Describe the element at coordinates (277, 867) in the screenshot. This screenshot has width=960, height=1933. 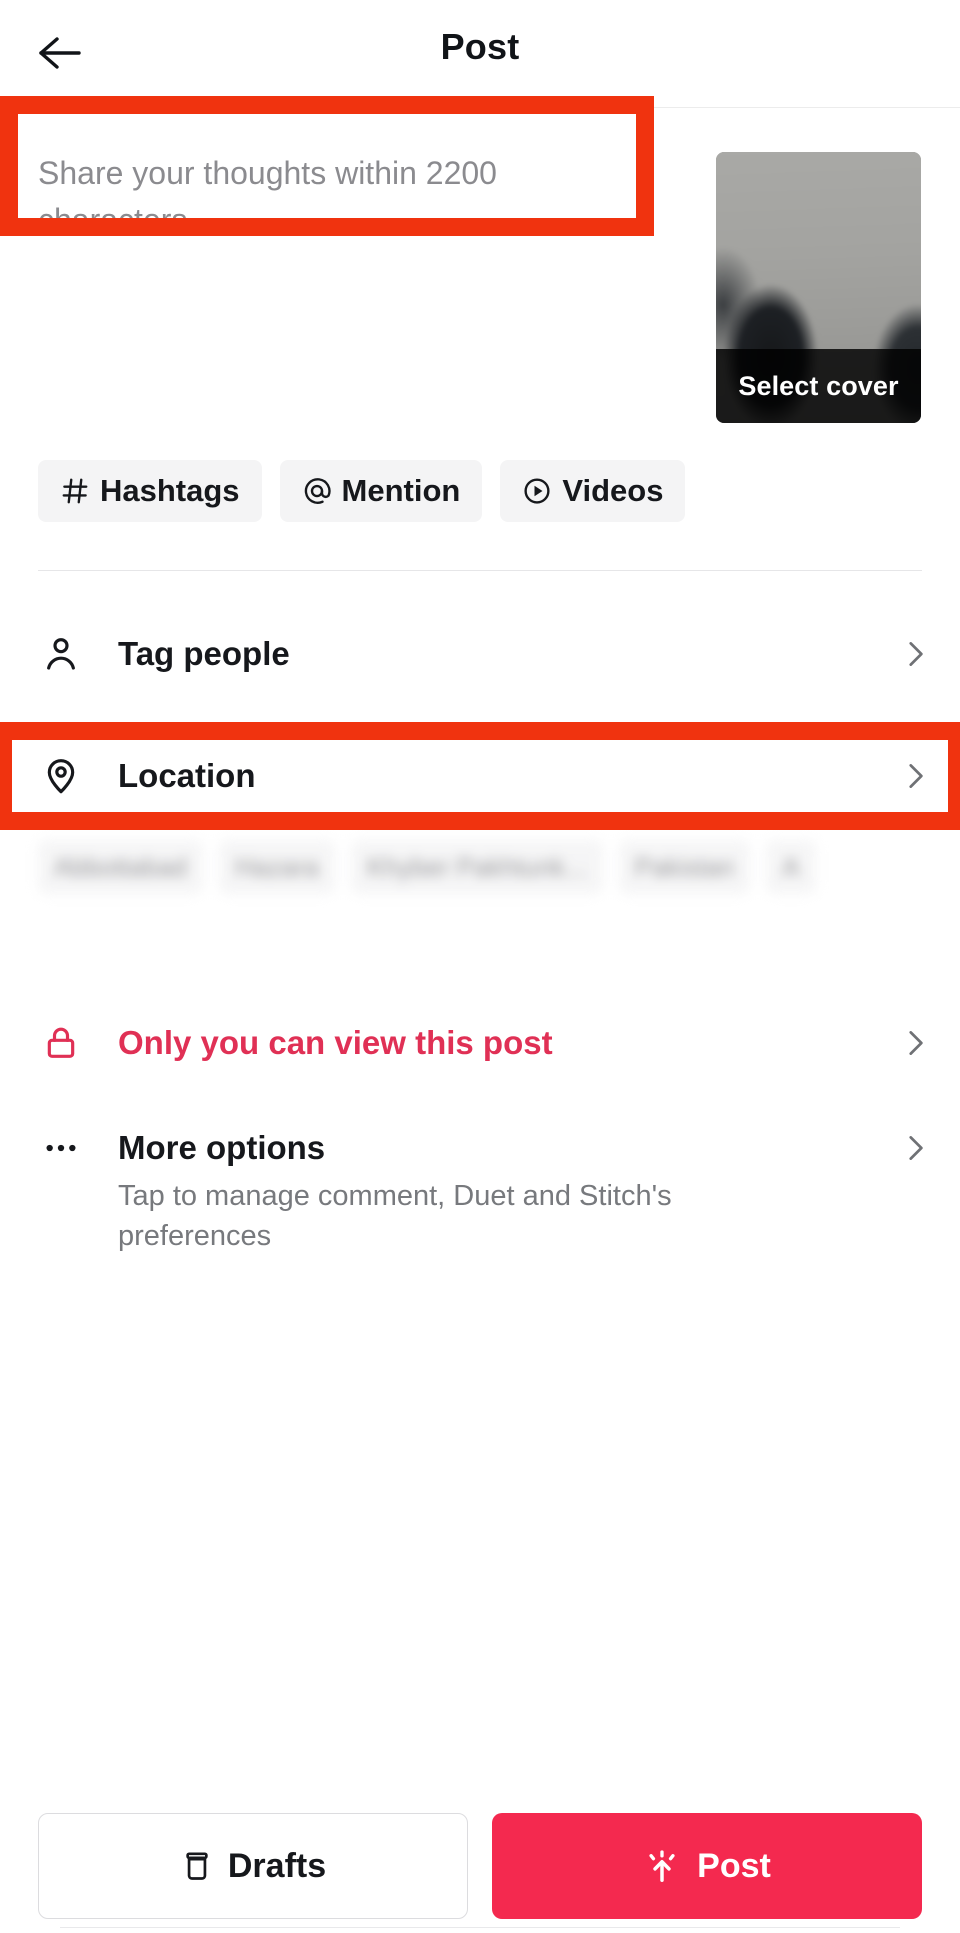
I see `location-suggestion-chip: Hazara` at that location.